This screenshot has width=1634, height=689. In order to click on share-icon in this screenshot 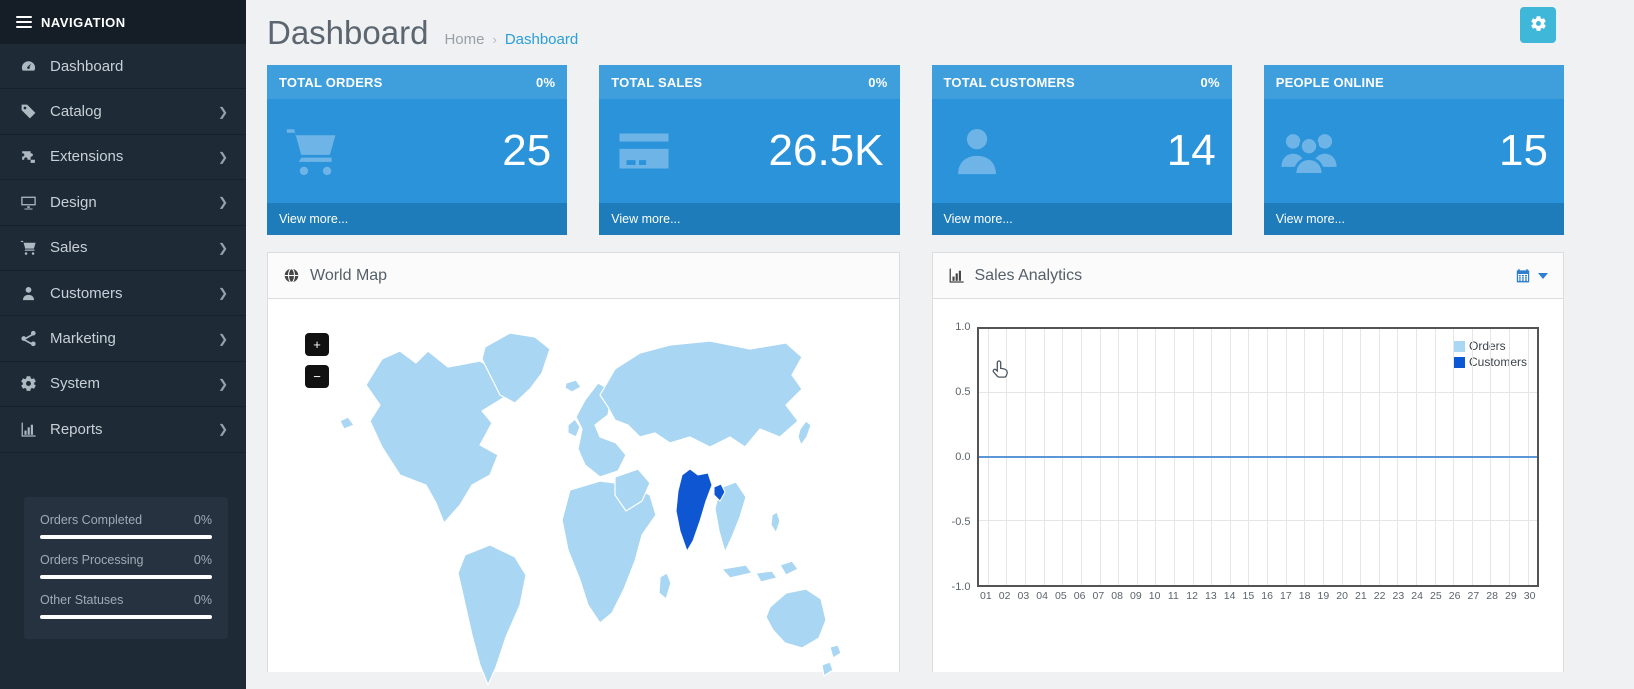, I will do `click(28, 338)`.